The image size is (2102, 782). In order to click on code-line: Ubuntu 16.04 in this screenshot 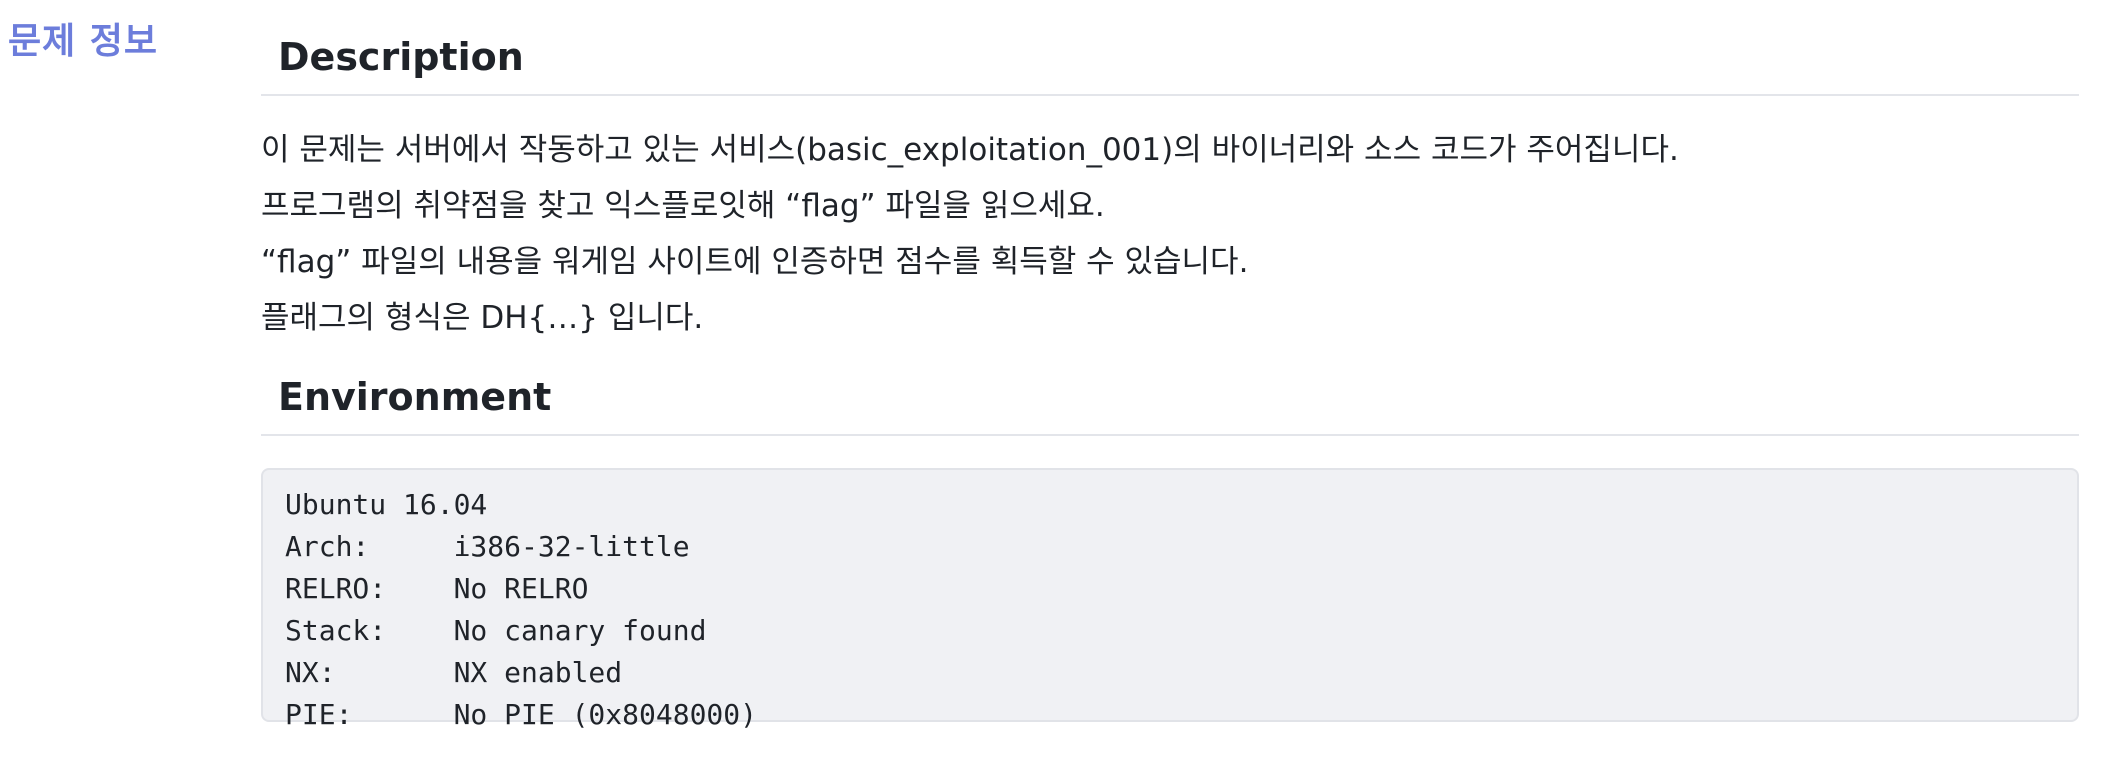, I will do `click(386, 504)`.